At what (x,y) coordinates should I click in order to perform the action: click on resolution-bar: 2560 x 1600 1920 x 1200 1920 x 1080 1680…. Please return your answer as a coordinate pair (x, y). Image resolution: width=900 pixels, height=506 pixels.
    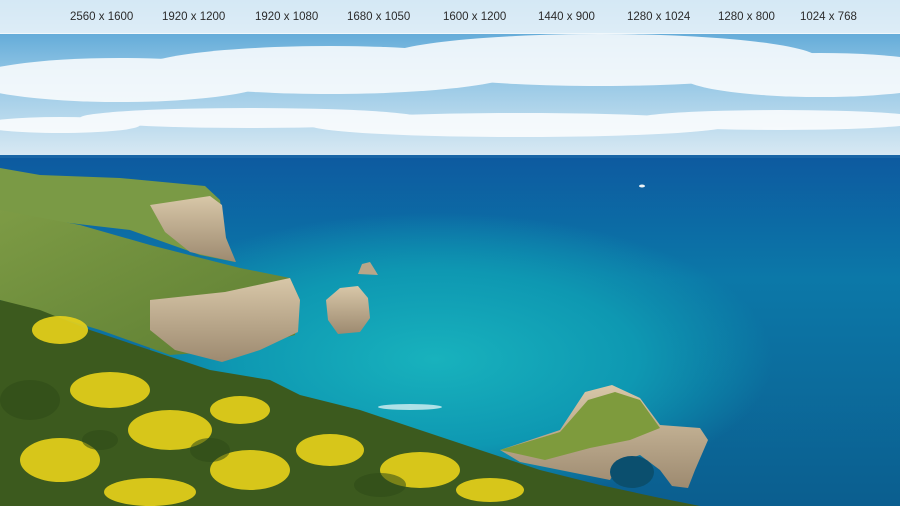
    Looking at the image, I should click on (450, 17).